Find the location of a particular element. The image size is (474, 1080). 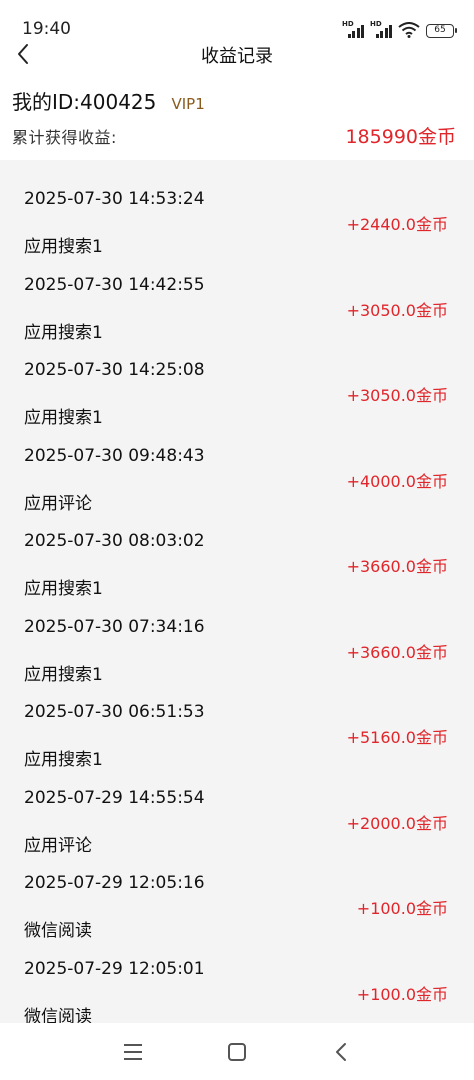

record-amount: +2440.0金币 is located at coordinates (397, 224).